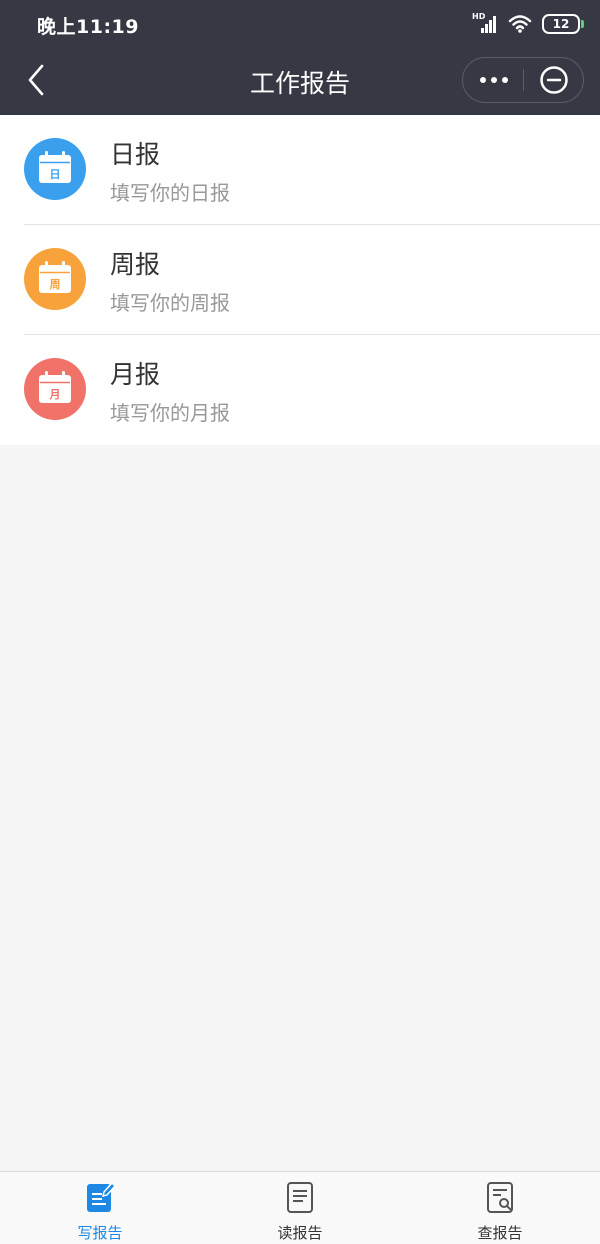 The image size is (600, 1244). I want to click on weekly-calendar-icon: 周, so click(55, 279).